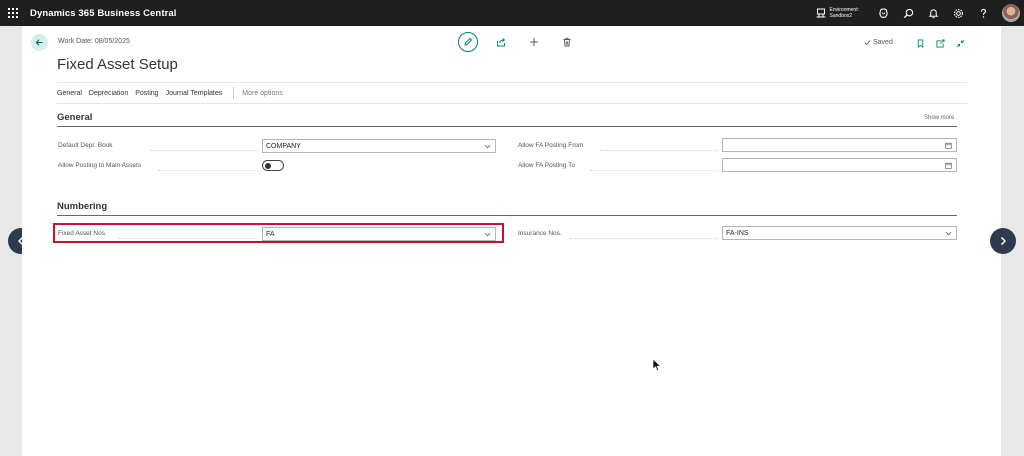 This screenshot has height=456, width=1024. What do you see at coordinates (939, 118) in the screenshot?
I see `show-more-link: Show more` at bounding box center [939, 118].